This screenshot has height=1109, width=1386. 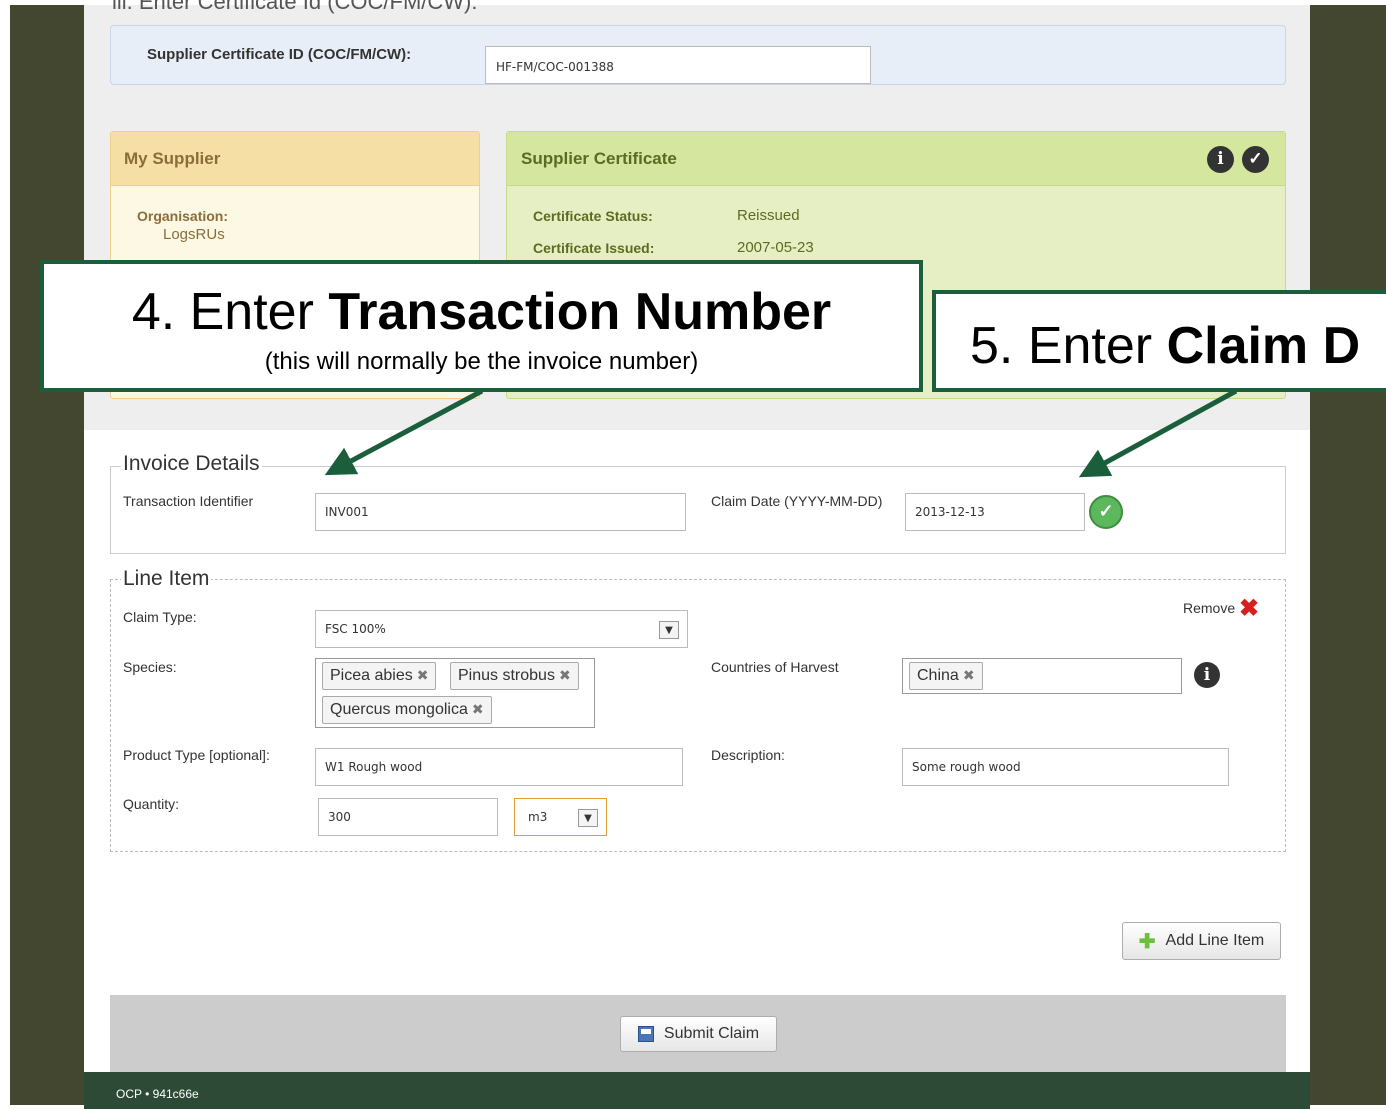 What do you see at coordinates (678, 65) in the screenshot?
I see `certificate-id-input: HF-FM/COC-001388` at bounding box center [678, 65].